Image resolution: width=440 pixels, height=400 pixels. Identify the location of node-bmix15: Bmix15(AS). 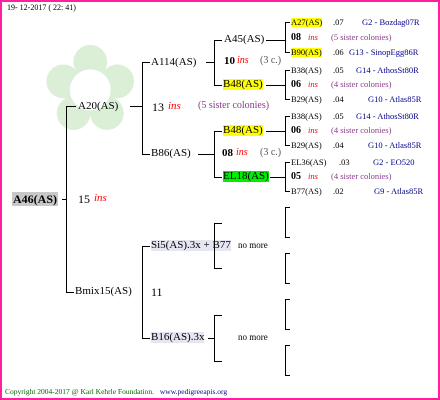
(103, 291).